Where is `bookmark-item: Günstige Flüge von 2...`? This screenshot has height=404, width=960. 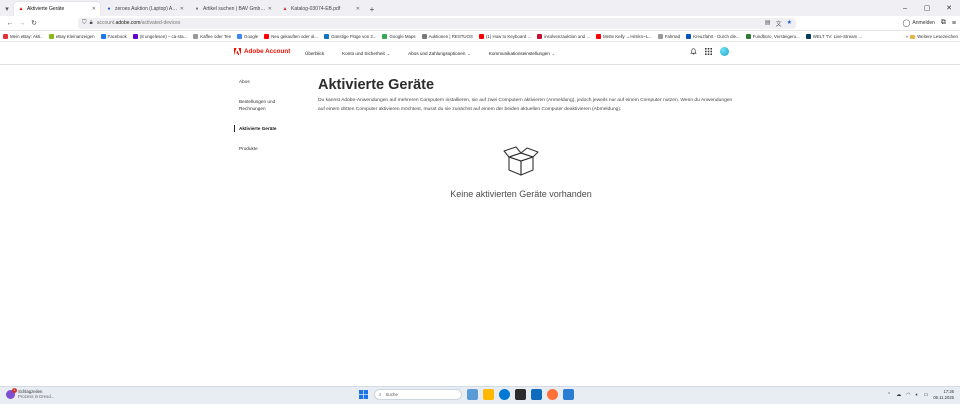
bookmark-item: Günstige Flüge von 2... is located at coordinates (350, 36).